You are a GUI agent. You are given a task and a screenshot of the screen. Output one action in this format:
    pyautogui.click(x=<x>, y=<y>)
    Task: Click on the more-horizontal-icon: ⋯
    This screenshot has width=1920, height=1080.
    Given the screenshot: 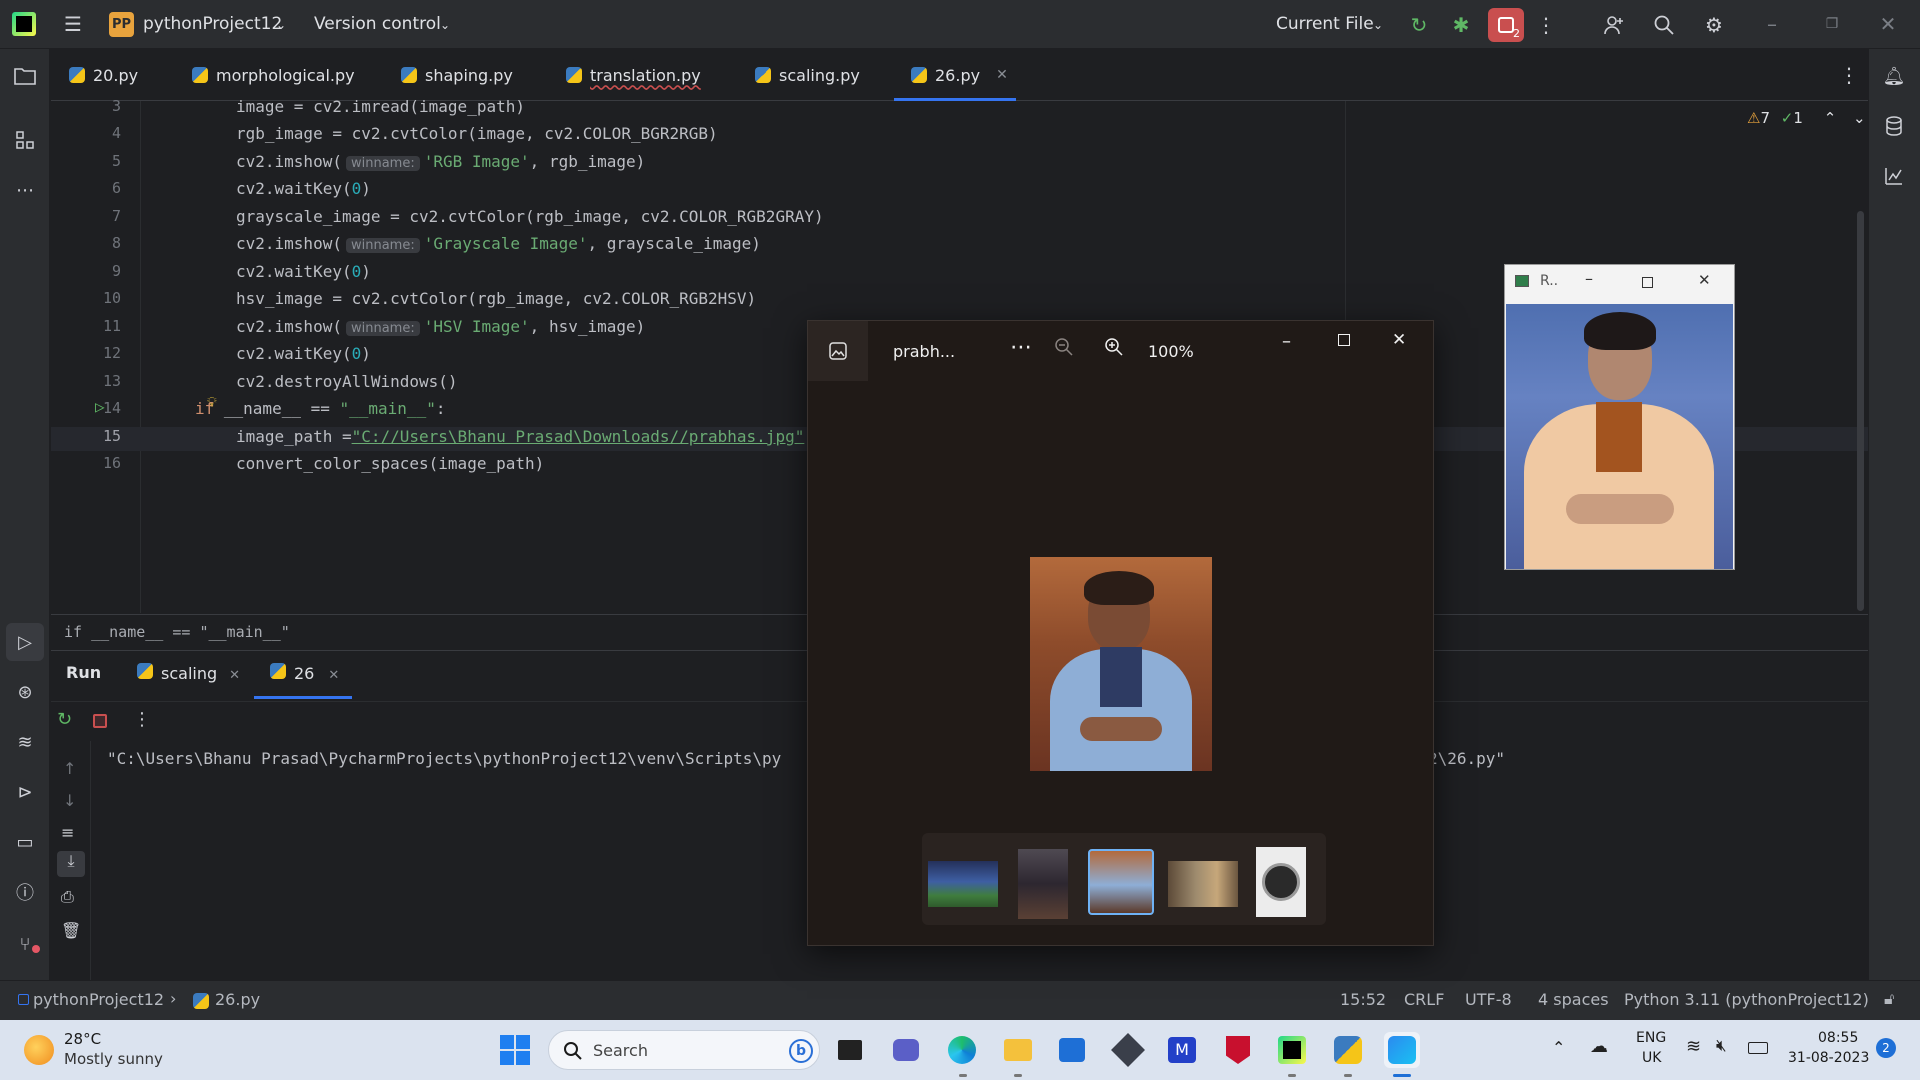 What is the action you would take?
    pyautogui.click(x=25, y=190)
    